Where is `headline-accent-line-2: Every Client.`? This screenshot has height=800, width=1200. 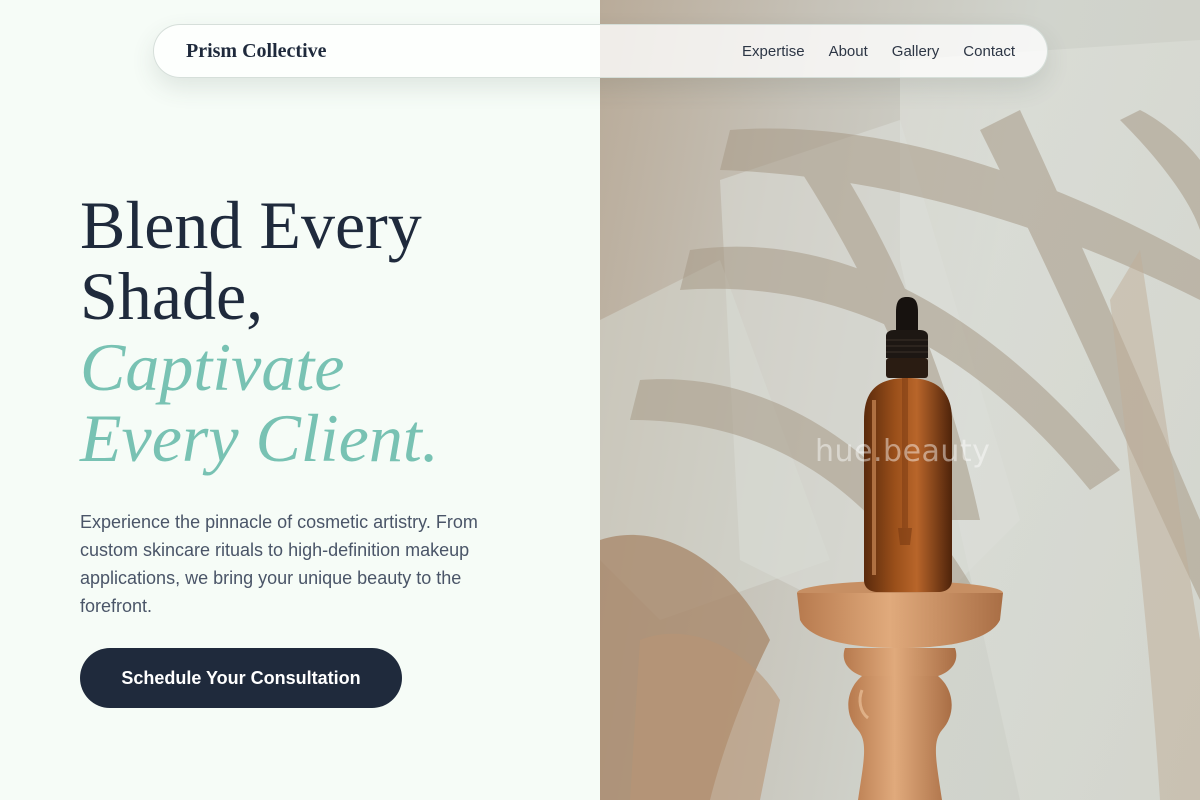
headline-accent-line-2: Every Client. is located at coordinates (259, 438).